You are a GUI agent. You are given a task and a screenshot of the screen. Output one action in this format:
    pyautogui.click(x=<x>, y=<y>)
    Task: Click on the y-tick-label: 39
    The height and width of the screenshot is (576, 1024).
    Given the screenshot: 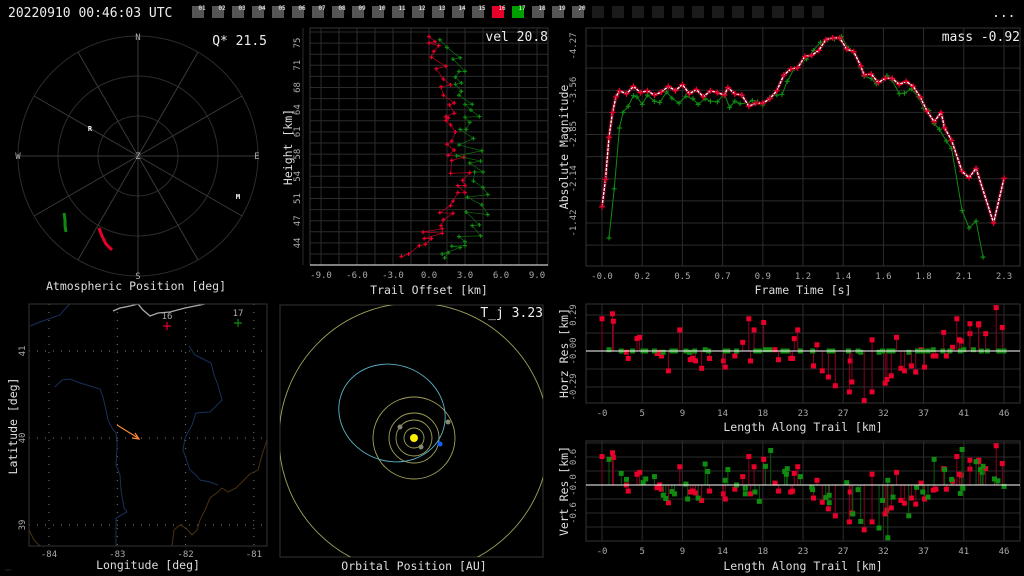 What is the action you would take?
    pyautogui.click(x=23, y=525)
    